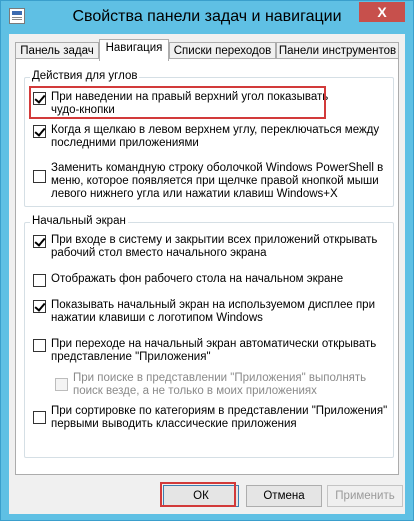 Image resolution: width=414 pixels, height=521 pixels. Describe the element at coordinates (382, 12) in the screenshot. I see `close-button: X` at that location.